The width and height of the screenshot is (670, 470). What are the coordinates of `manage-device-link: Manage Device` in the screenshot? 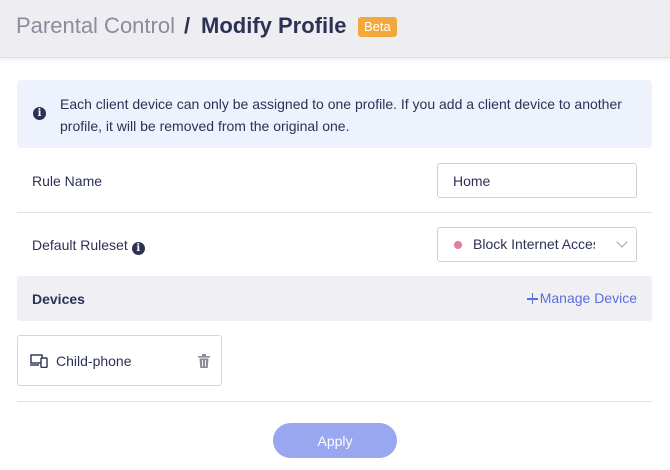 It's located at (581, 298).